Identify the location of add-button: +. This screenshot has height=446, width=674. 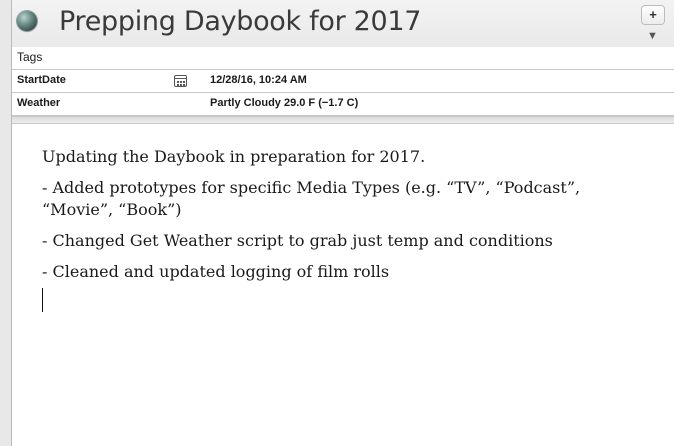
(653, 15).